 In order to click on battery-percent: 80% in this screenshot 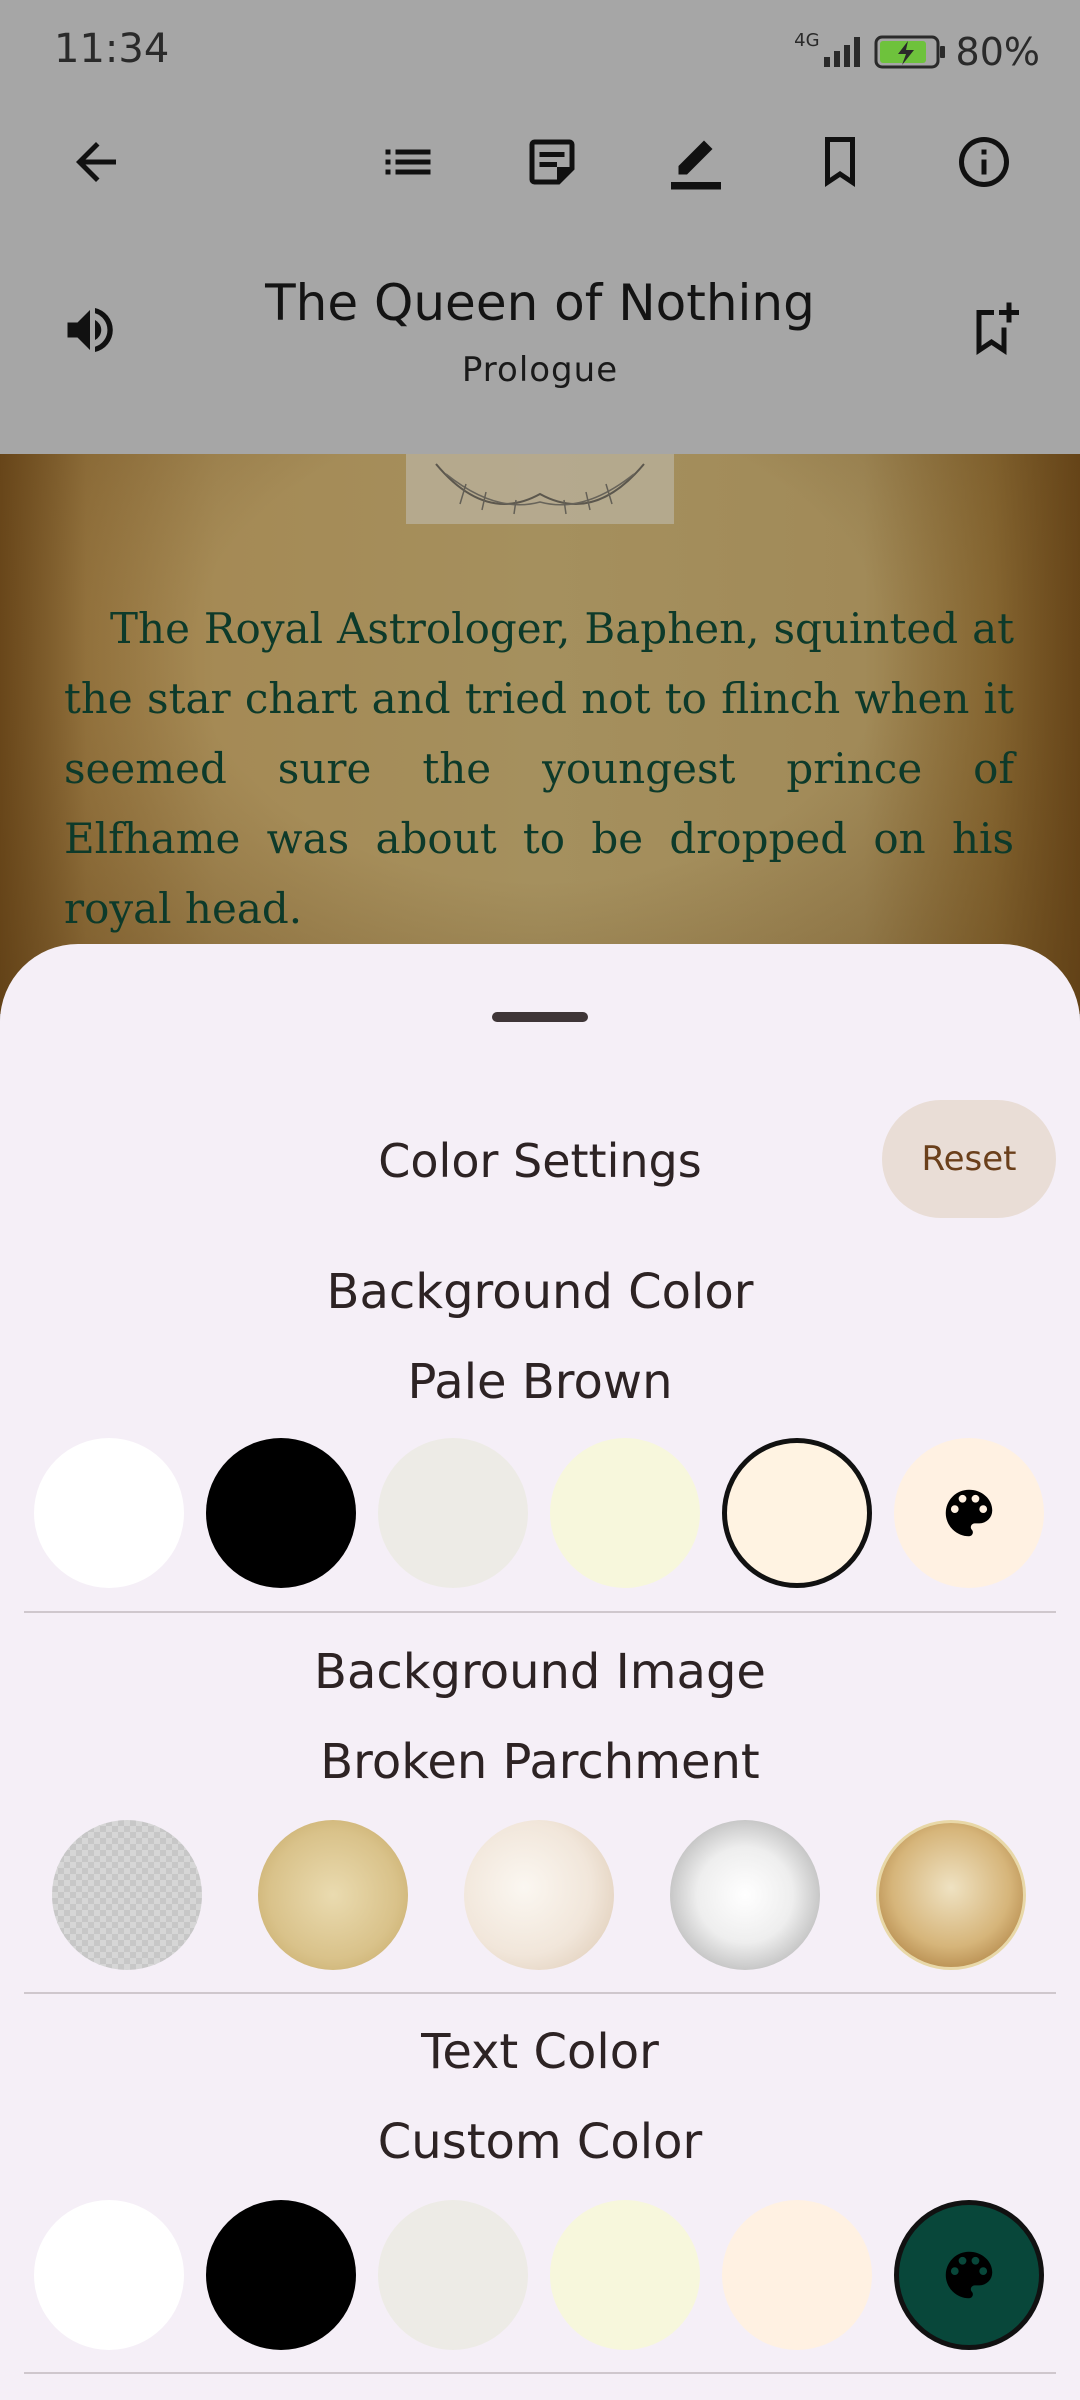, I will do `click(997, 52)`.